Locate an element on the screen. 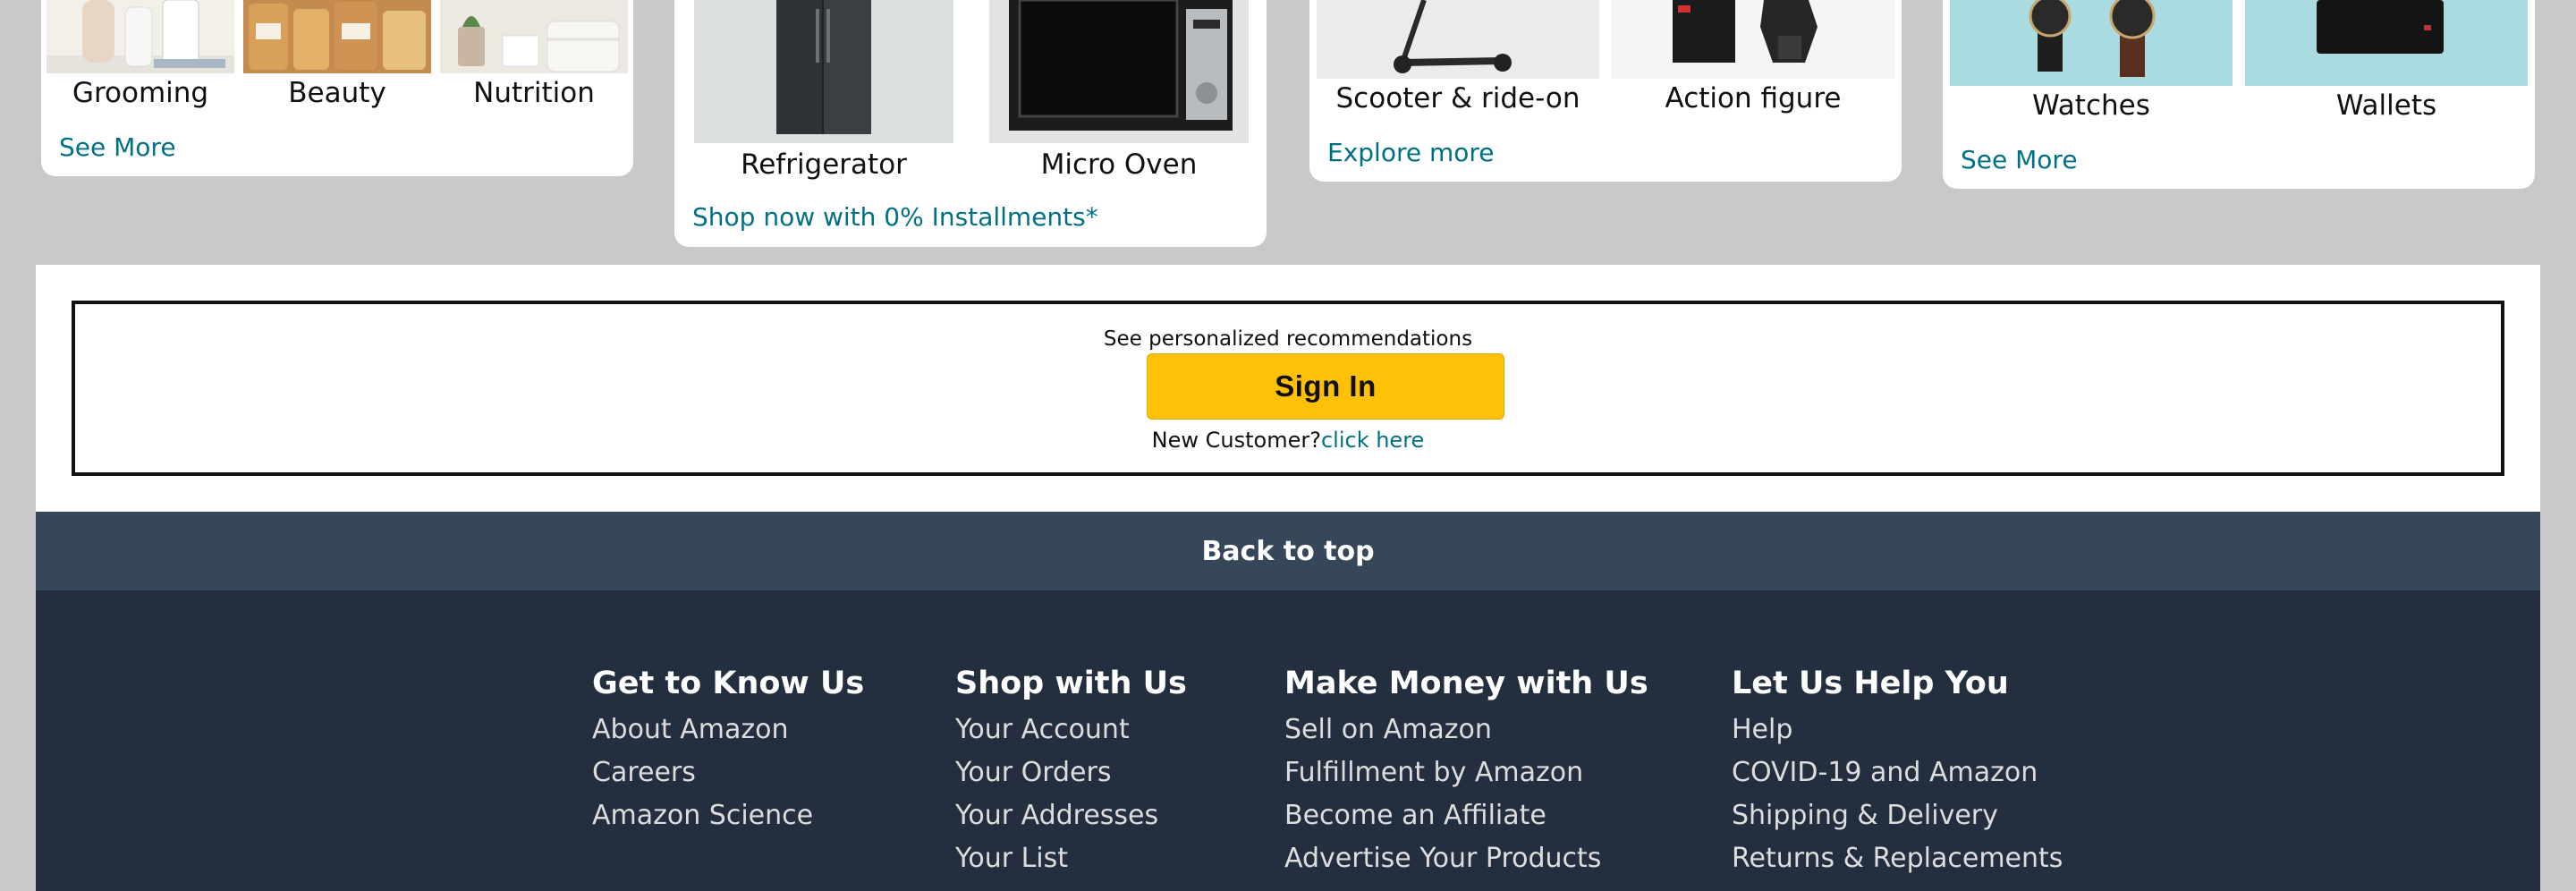  tile-label: Scooter & ride-on is located at coordinates (1457, 98).